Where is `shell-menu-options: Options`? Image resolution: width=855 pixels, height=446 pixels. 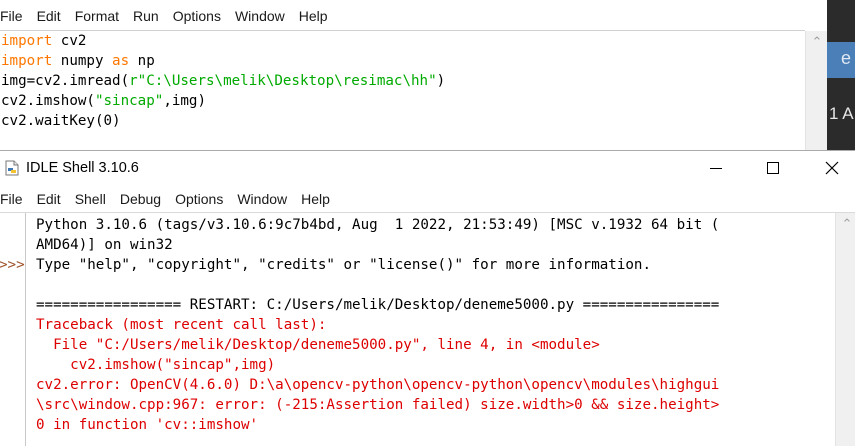 shell-menu-options: Options is located at coordinates (199, 199).